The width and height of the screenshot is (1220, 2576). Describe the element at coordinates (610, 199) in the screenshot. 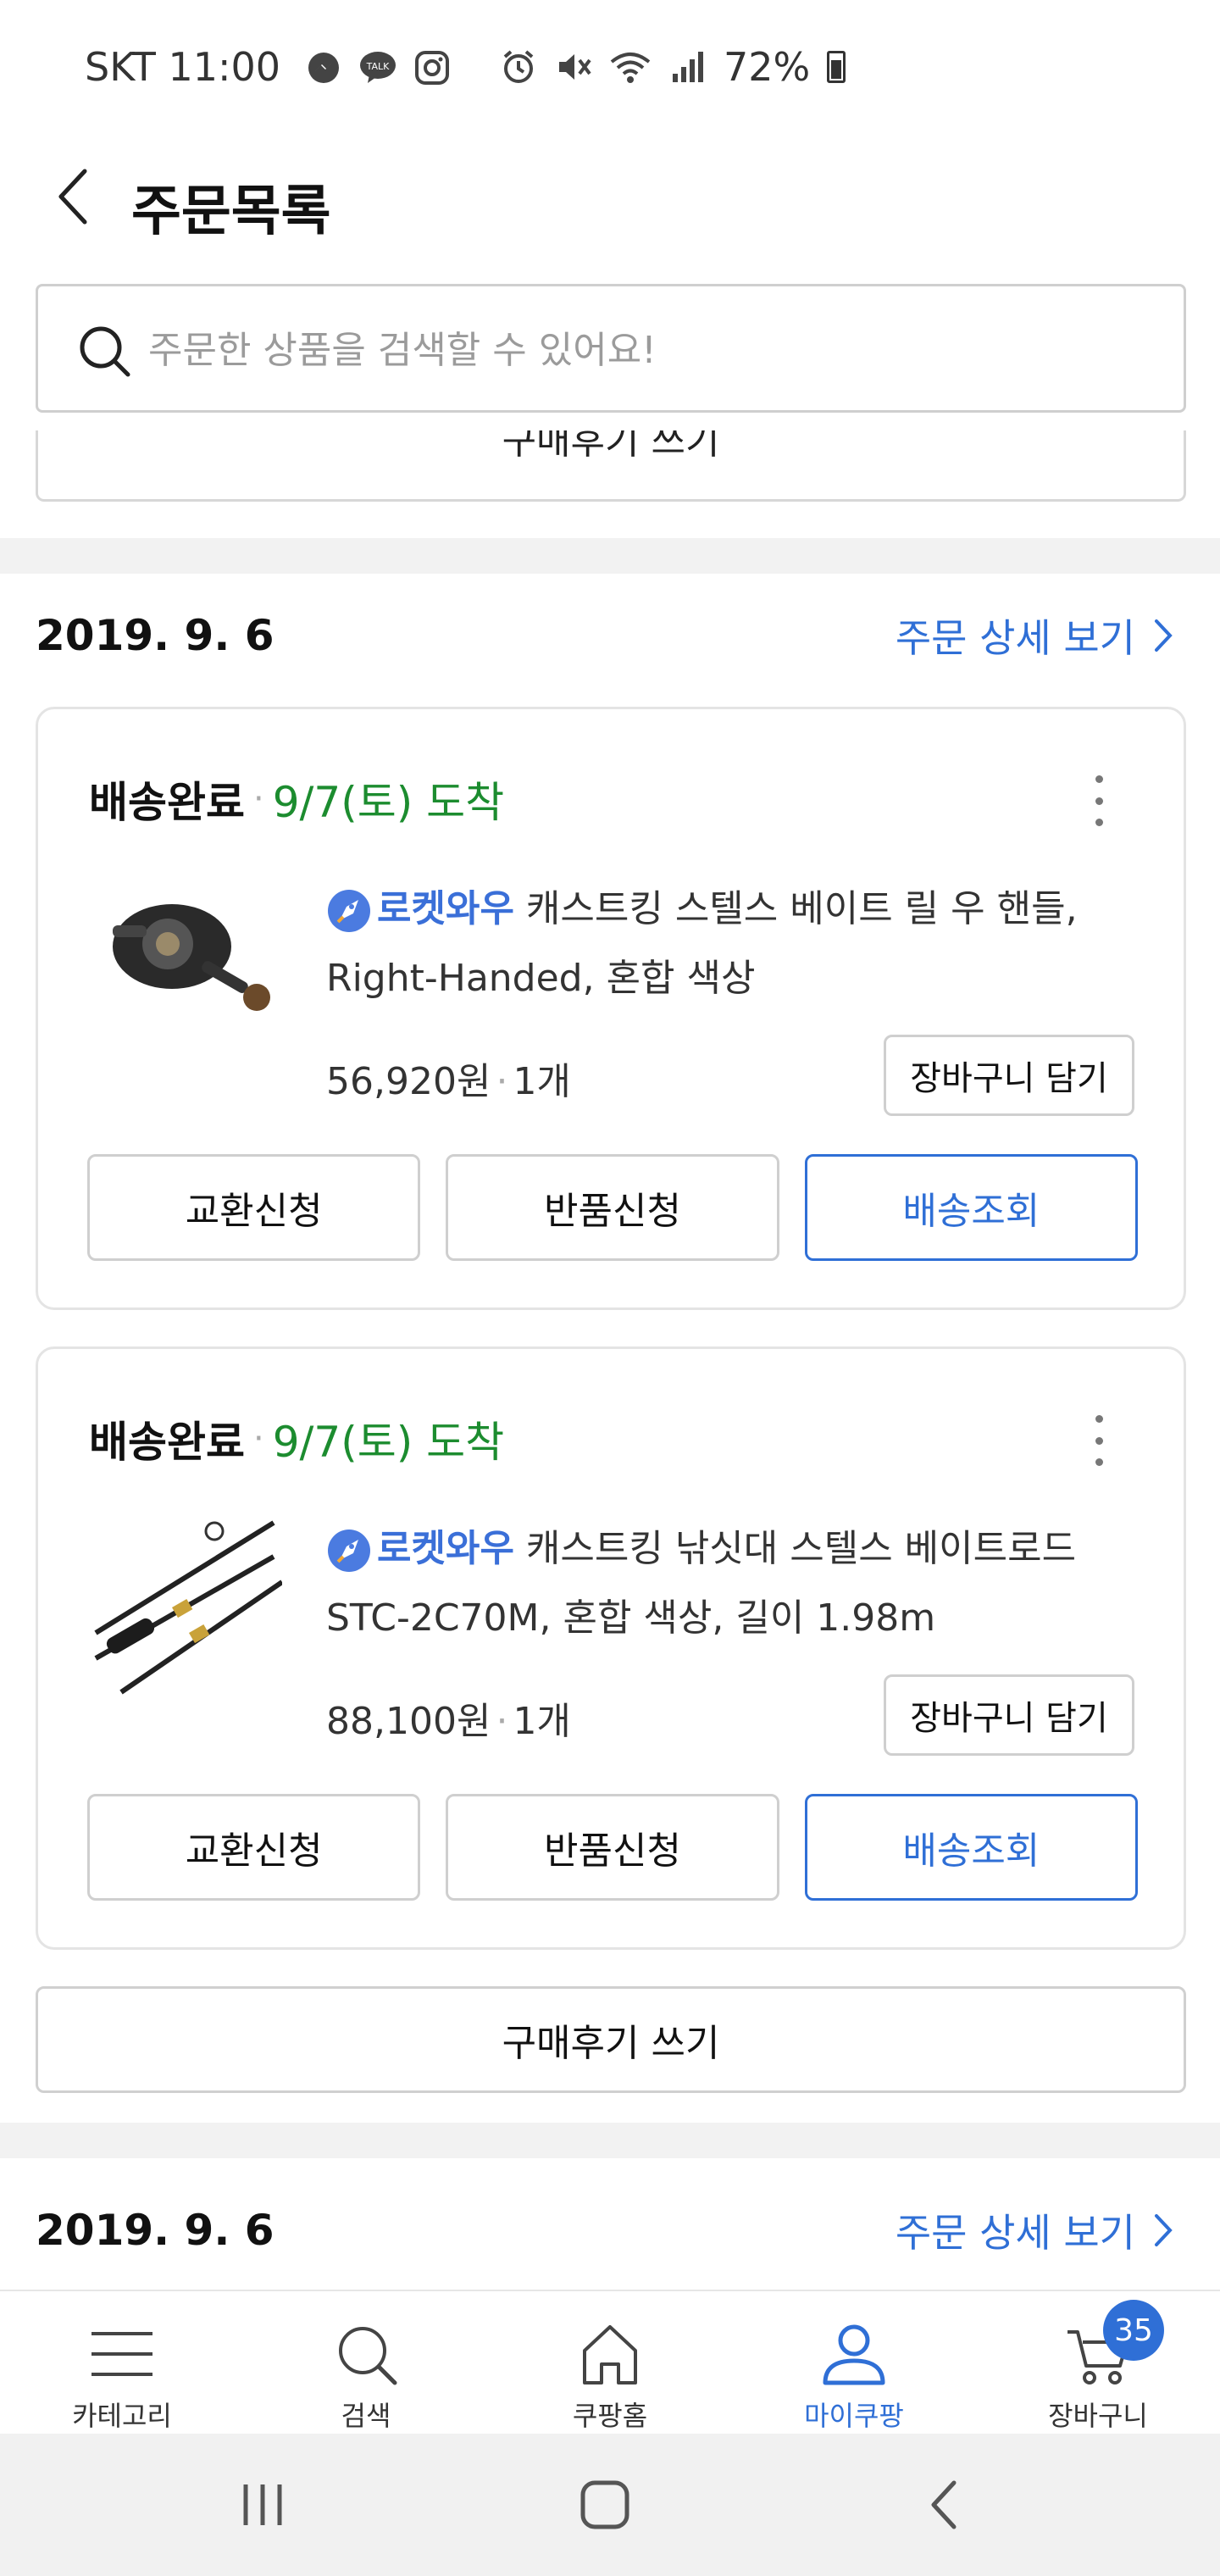

I see `app-header: 주문목록` at that location.